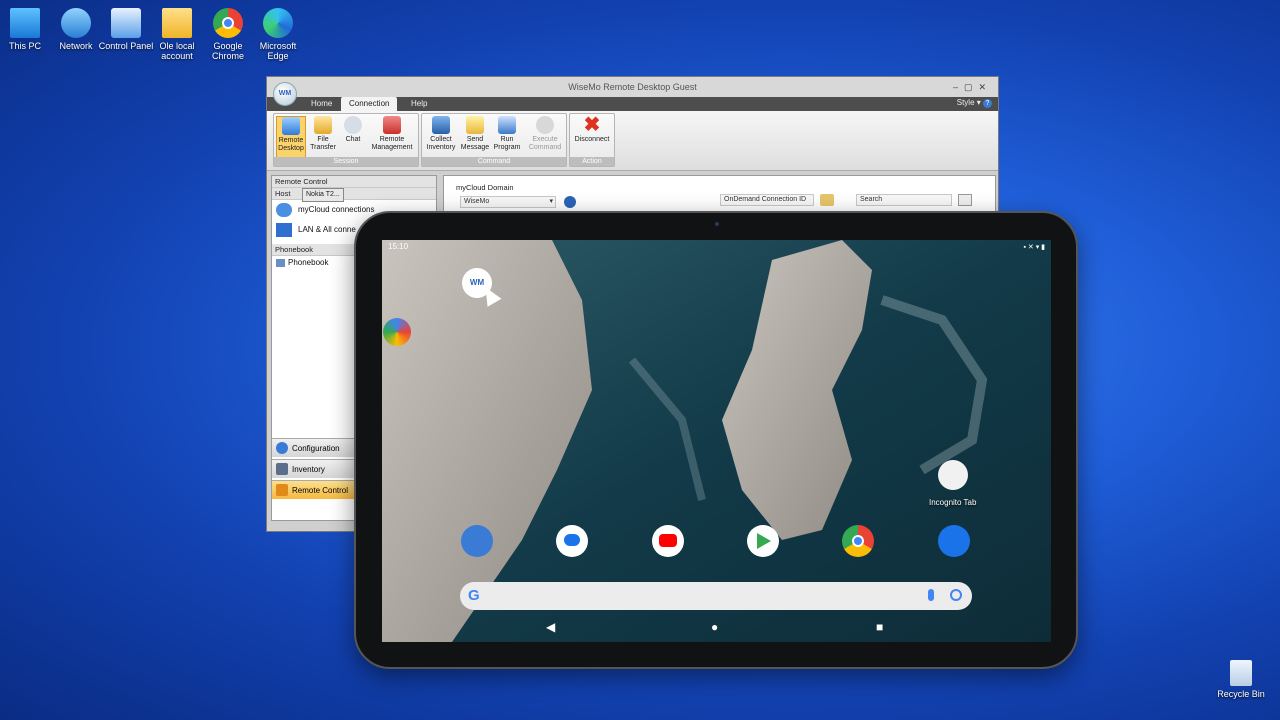 This screenshot has width=1280, height=720. What do you see at coordinates (550, 627) in the screenshot?
I see `back-nav-icon: ◀` at bounding box center [550, 627].